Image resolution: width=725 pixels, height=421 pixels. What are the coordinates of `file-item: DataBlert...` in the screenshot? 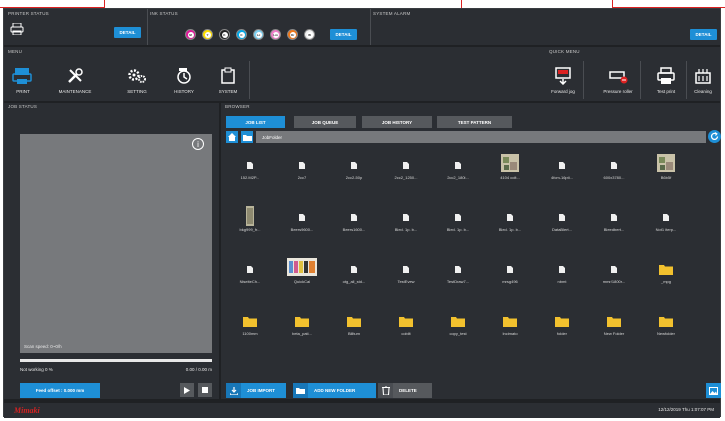 It's located at (562, 220).